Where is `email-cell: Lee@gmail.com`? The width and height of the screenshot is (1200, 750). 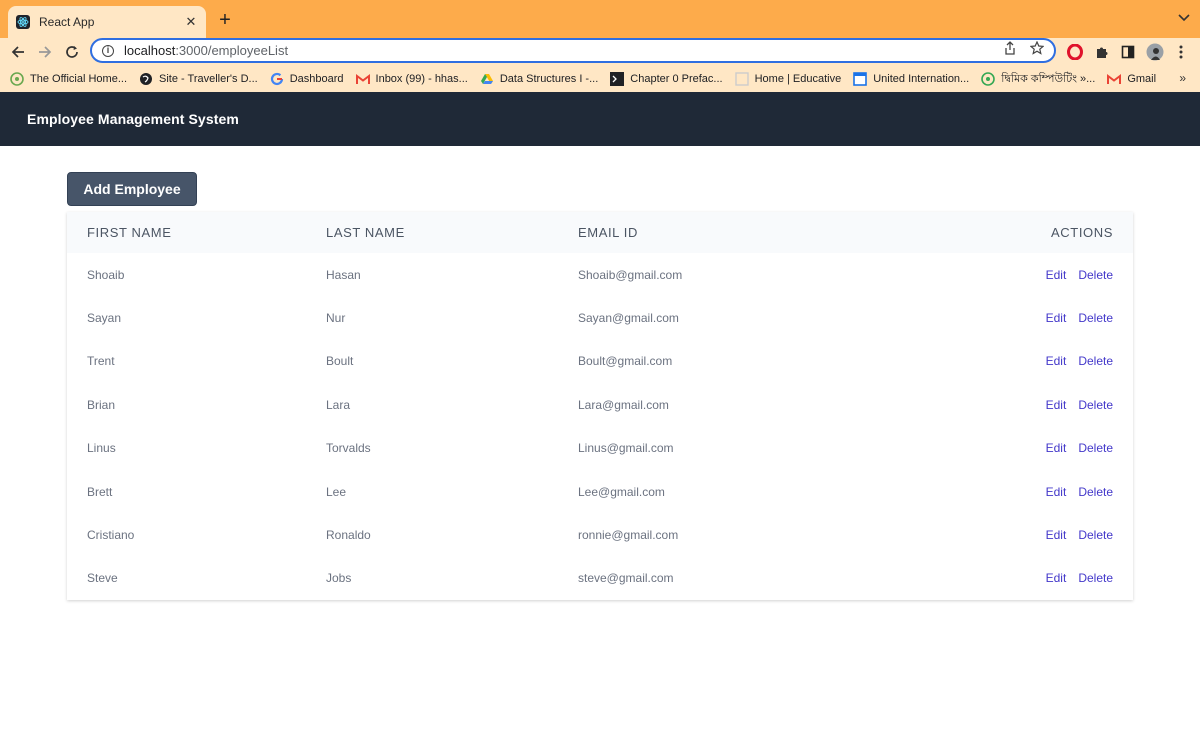 email-cell: Lee@gmail.com is located at coordinates (621, 491).